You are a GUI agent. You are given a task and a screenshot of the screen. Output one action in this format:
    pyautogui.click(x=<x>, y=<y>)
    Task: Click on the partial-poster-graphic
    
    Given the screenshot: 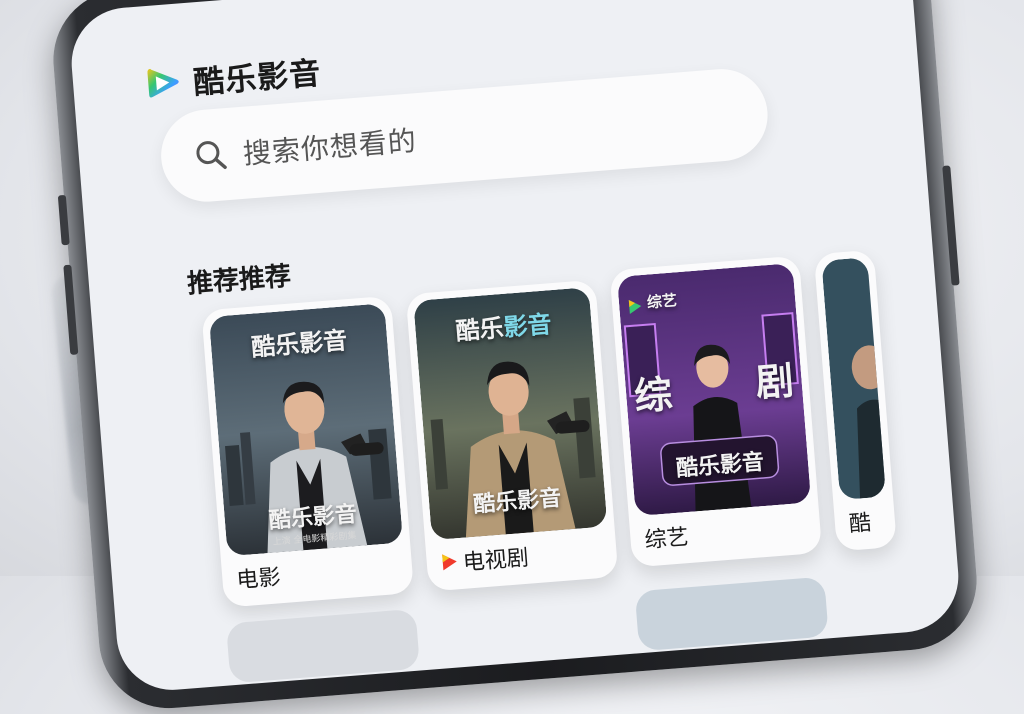 What is the action you would take?
    pyautogui.click(x=853, y=379)
    